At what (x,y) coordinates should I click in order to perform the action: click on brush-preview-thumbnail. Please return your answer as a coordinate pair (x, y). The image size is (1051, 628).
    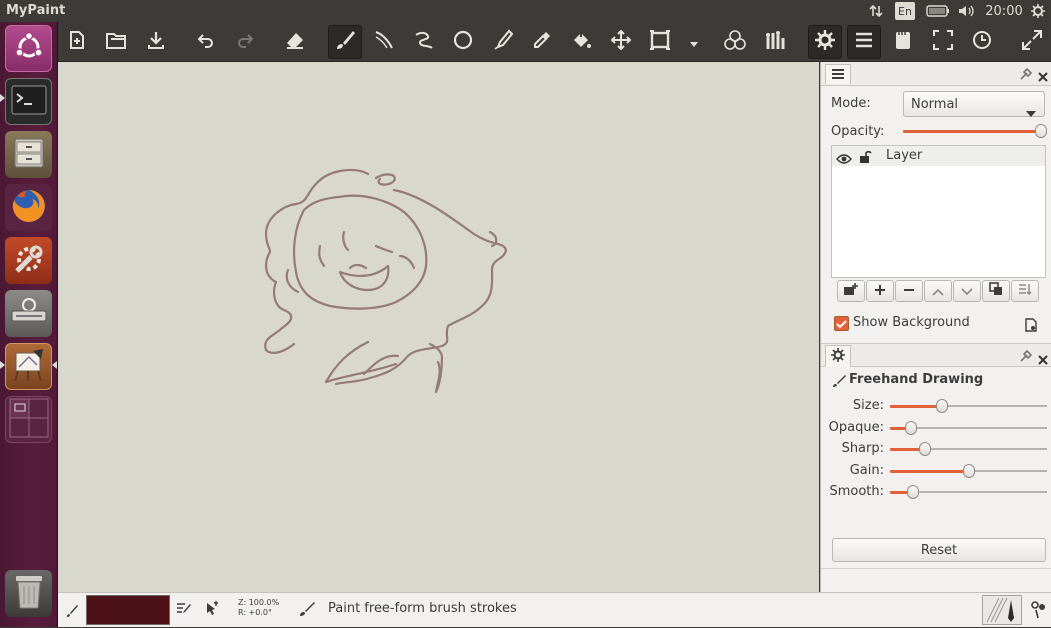
    Looking at the image, I should click on (1002, 610).